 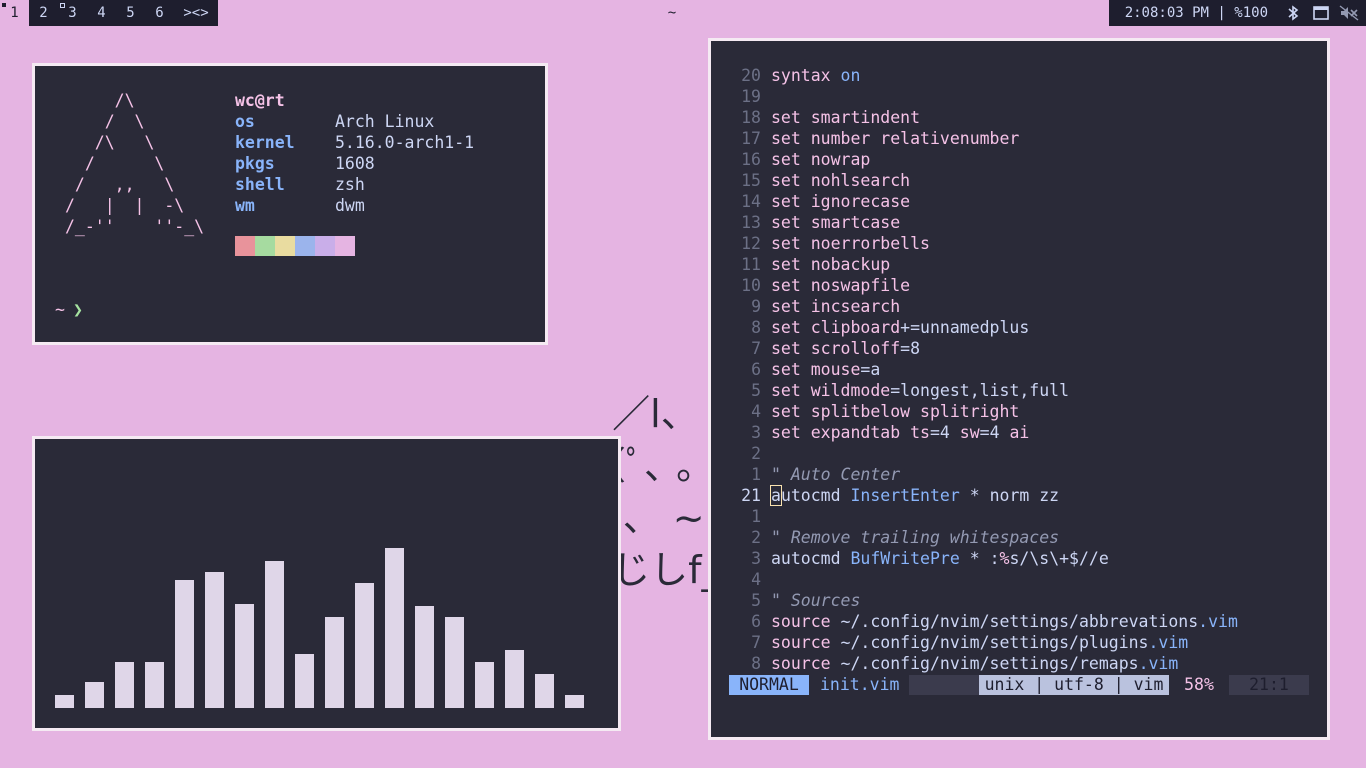 I want to click on editor-line: 6 set mouse=a, so click(x=983, y=369).